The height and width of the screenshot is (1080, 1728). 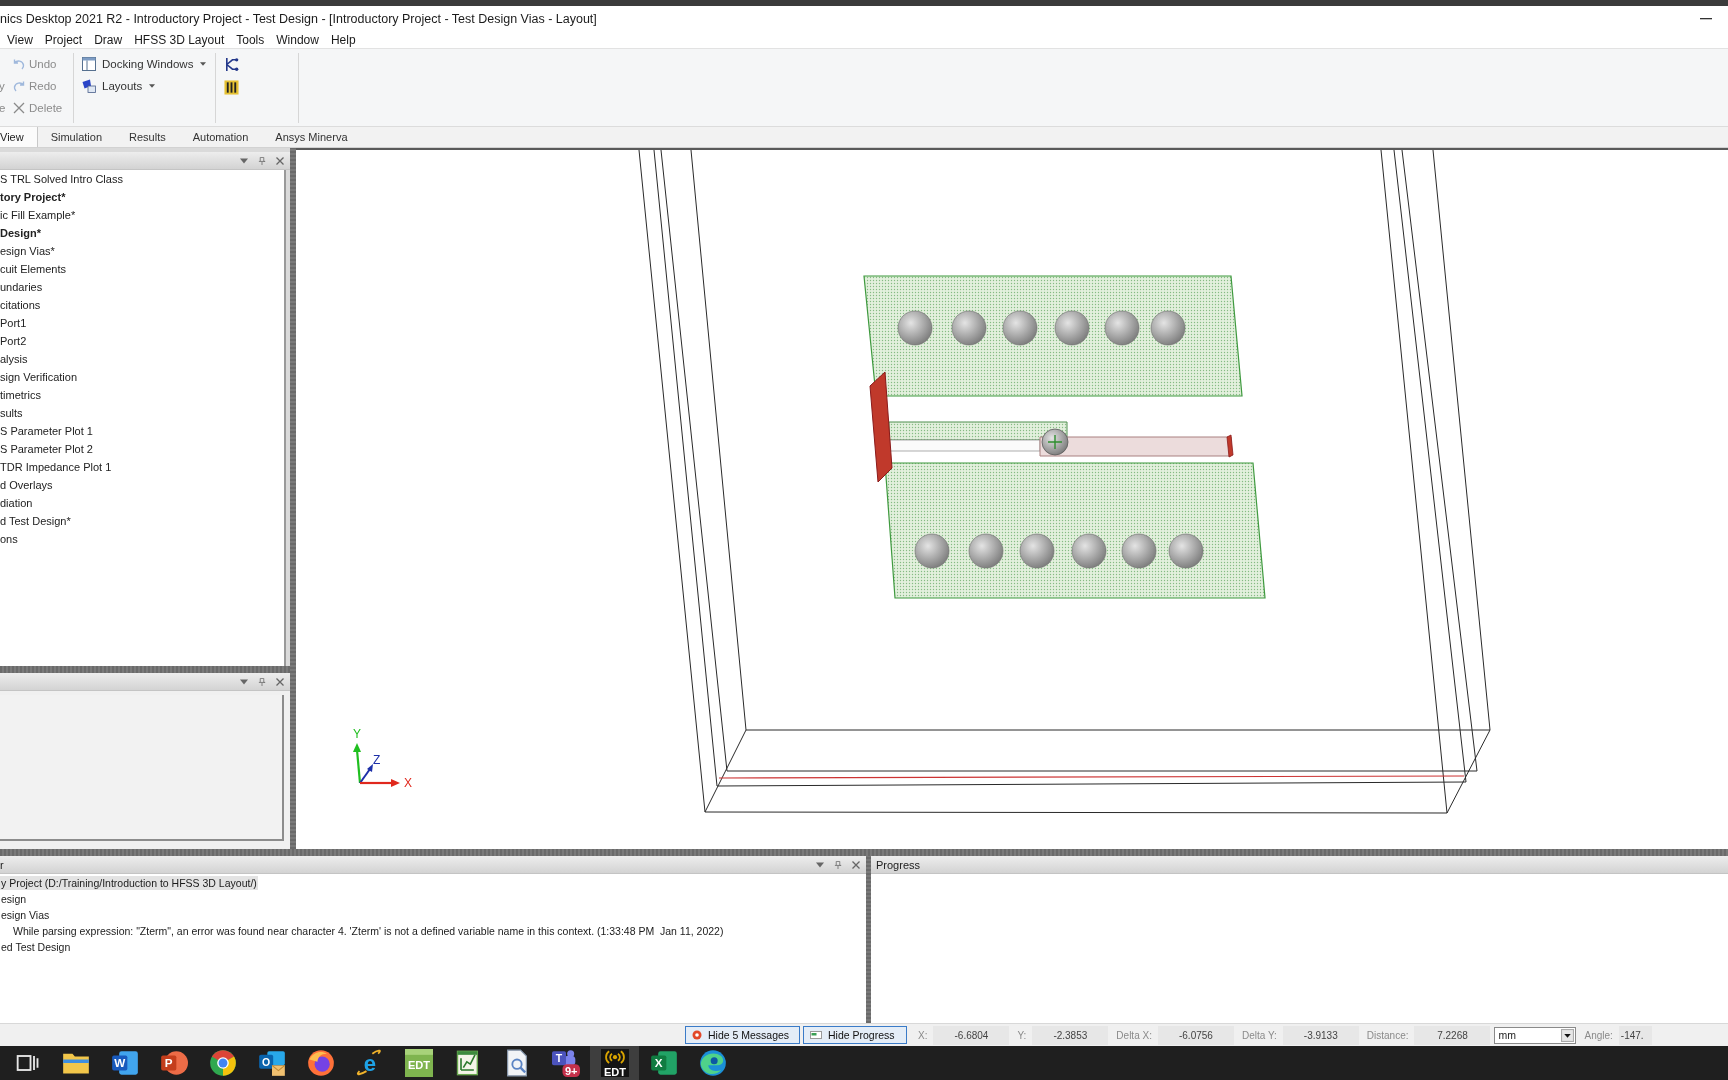 I want to click on field-label: Angle:, so click(x=1598, y=1035).